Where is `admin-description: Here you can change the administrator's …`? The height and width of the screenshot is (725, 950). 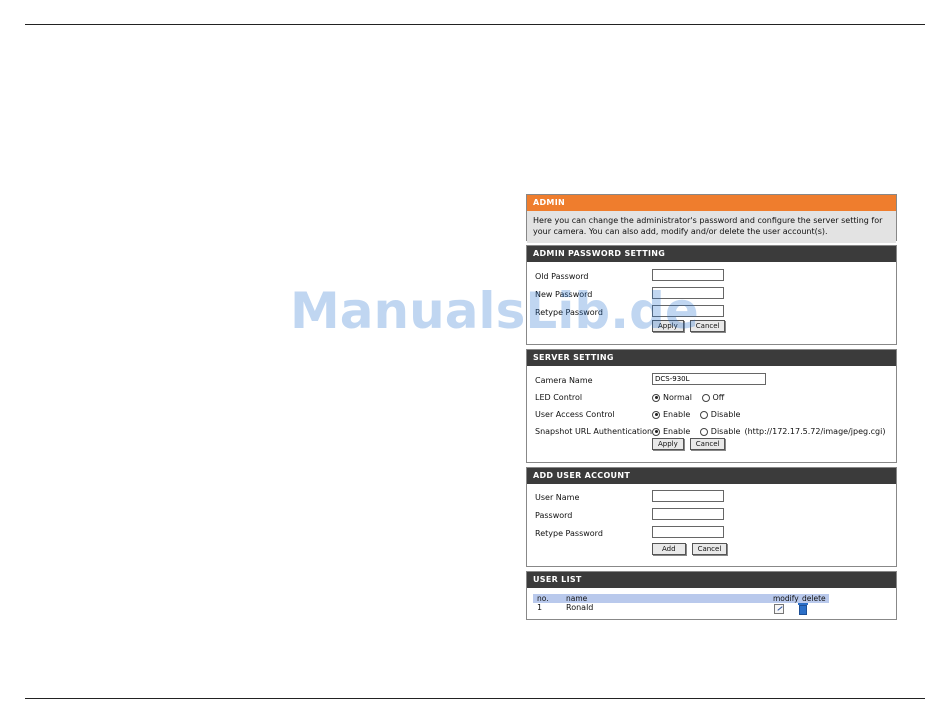 admin-description: Here you can change the administrator's … is located at coordinates (711, 227).